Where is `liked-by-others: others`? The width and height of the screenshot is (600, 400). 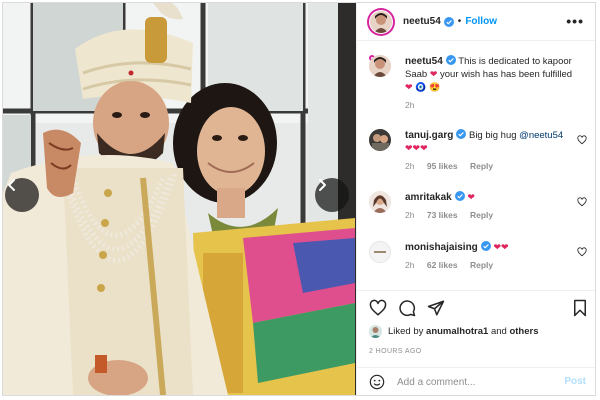 liked-by-others: others is located at coordinates (523, 331).